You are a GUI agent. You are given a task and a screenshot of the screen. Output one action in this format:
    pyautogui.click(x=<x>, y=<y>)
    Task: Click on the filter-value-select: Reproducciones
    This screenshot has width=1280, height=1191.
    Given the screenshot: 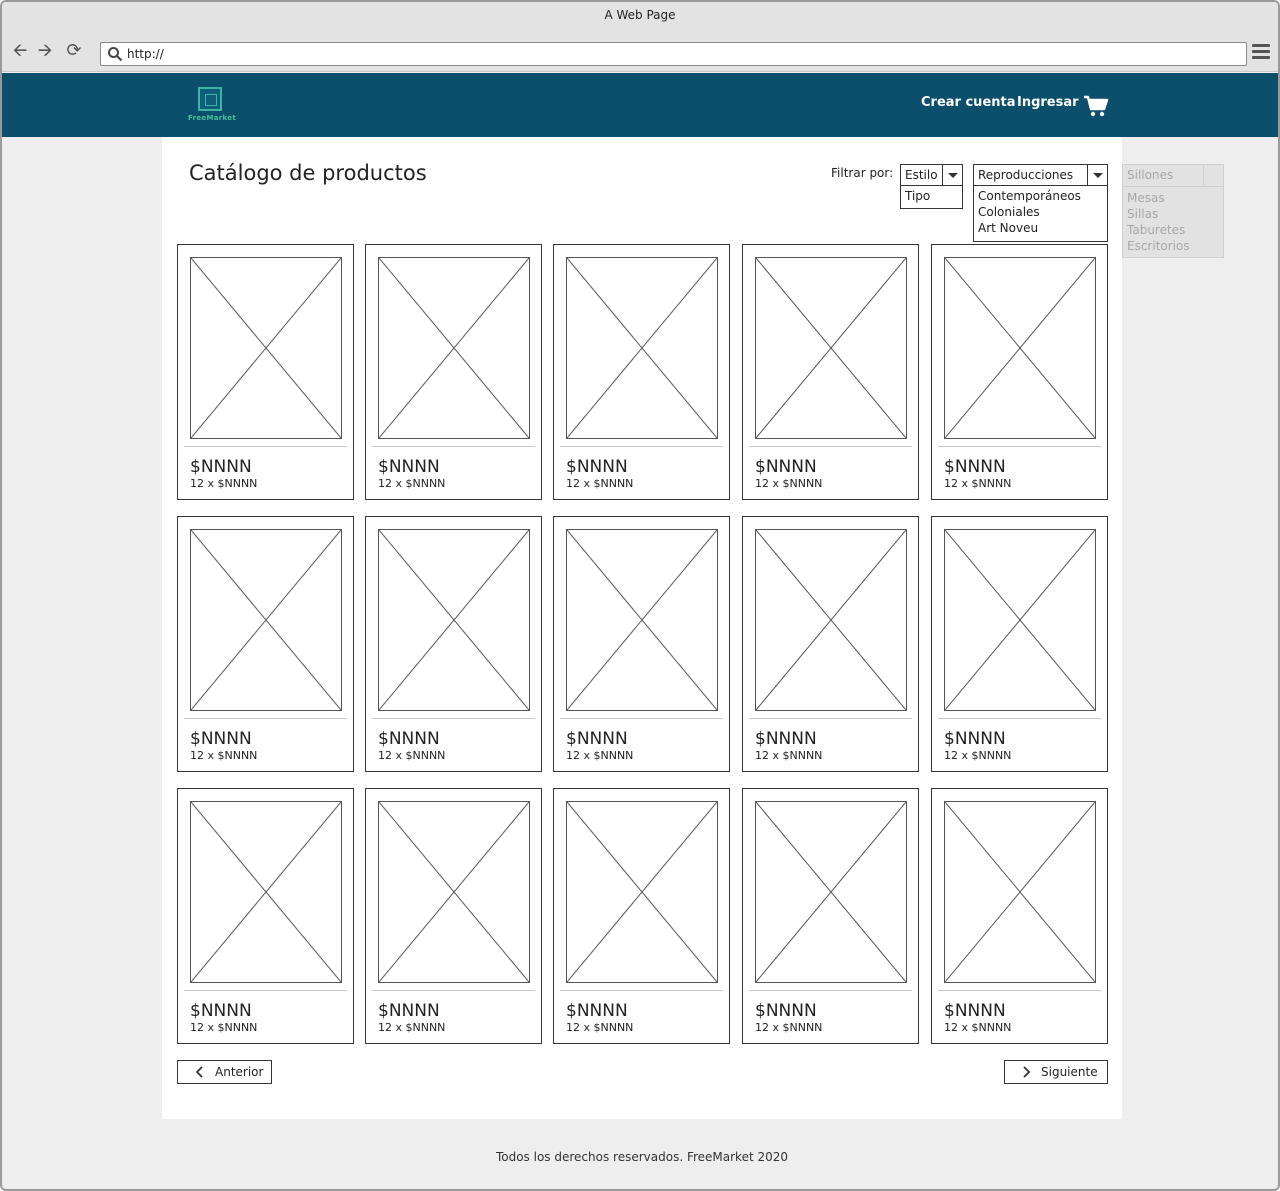 What is the action you would take?
    pyautogui.click(x=1040, y=175)
    